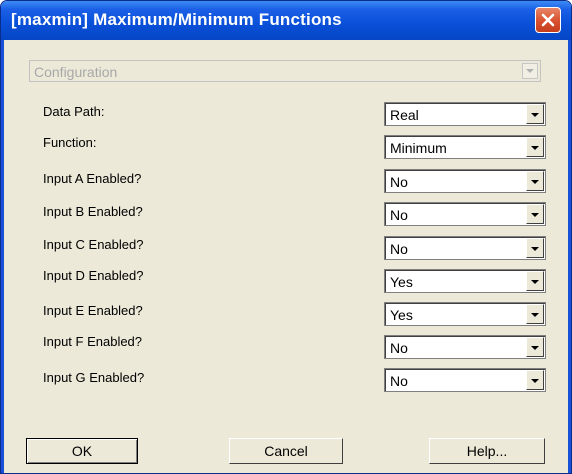 The width and height of the screenshot is (572, 474). What do you see at coordinates (93, 244) in the screenshot?
I see `input-c-enabled-label: Input C Enabled?` at bounding box center [93, 244].